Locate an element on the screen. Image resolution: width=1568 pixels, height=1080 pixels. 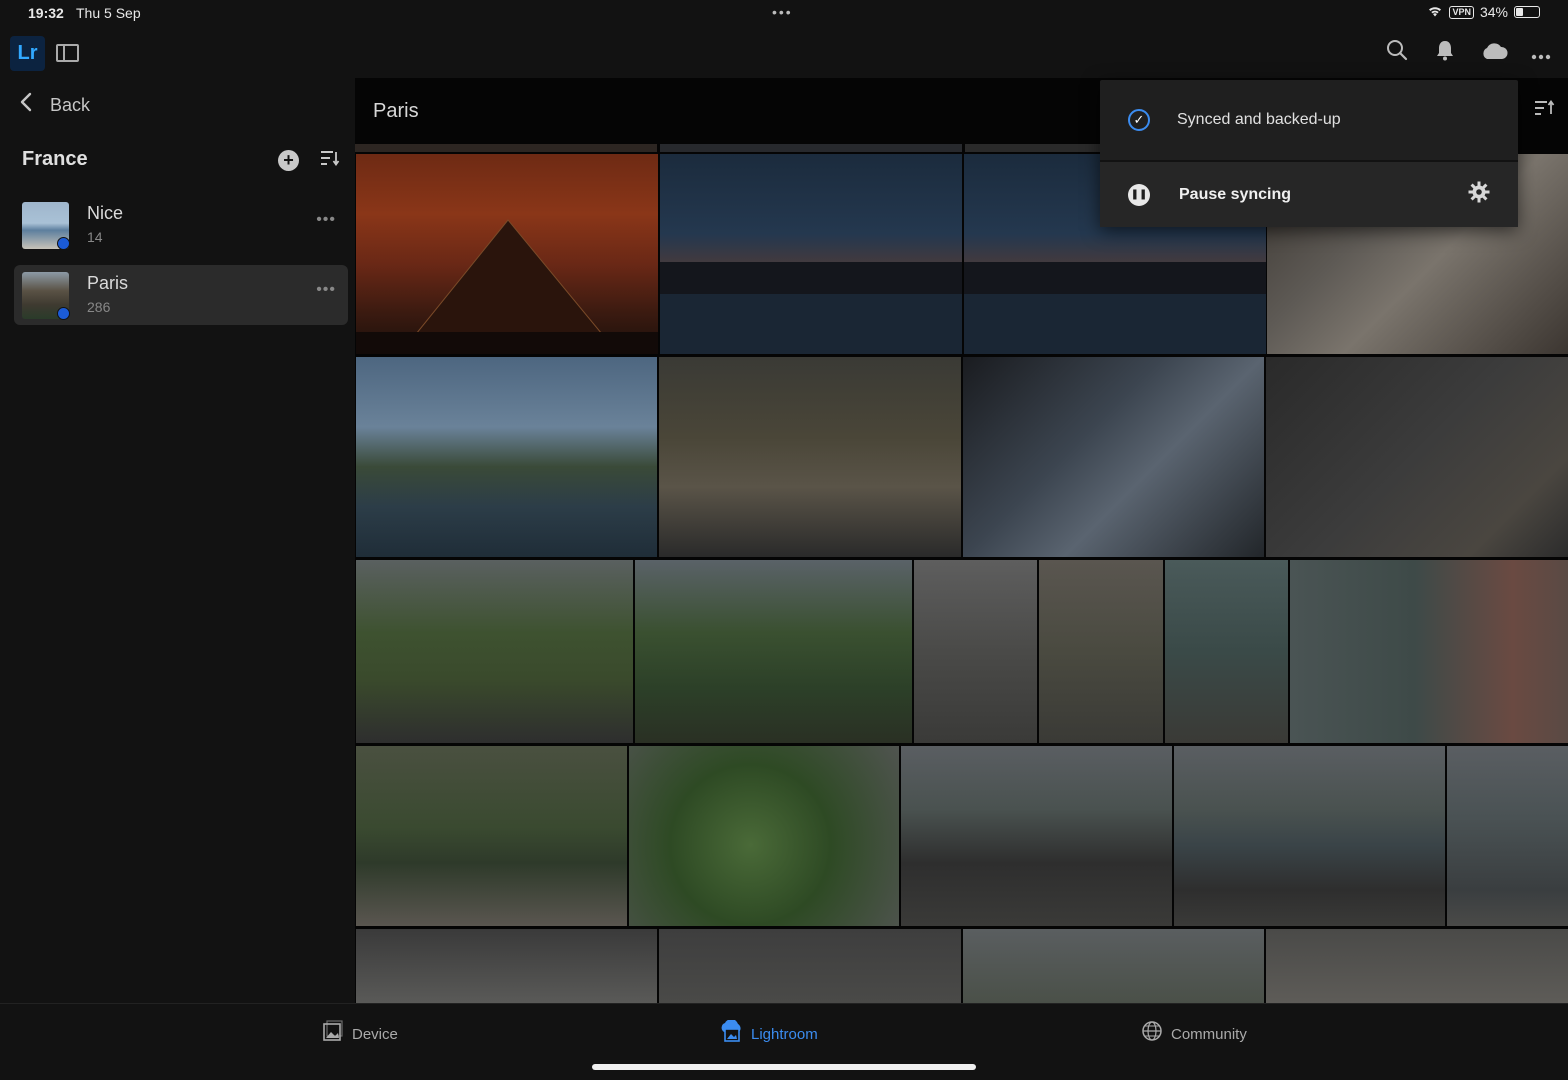
album-name: Paris is located at coordinates (108, 283).